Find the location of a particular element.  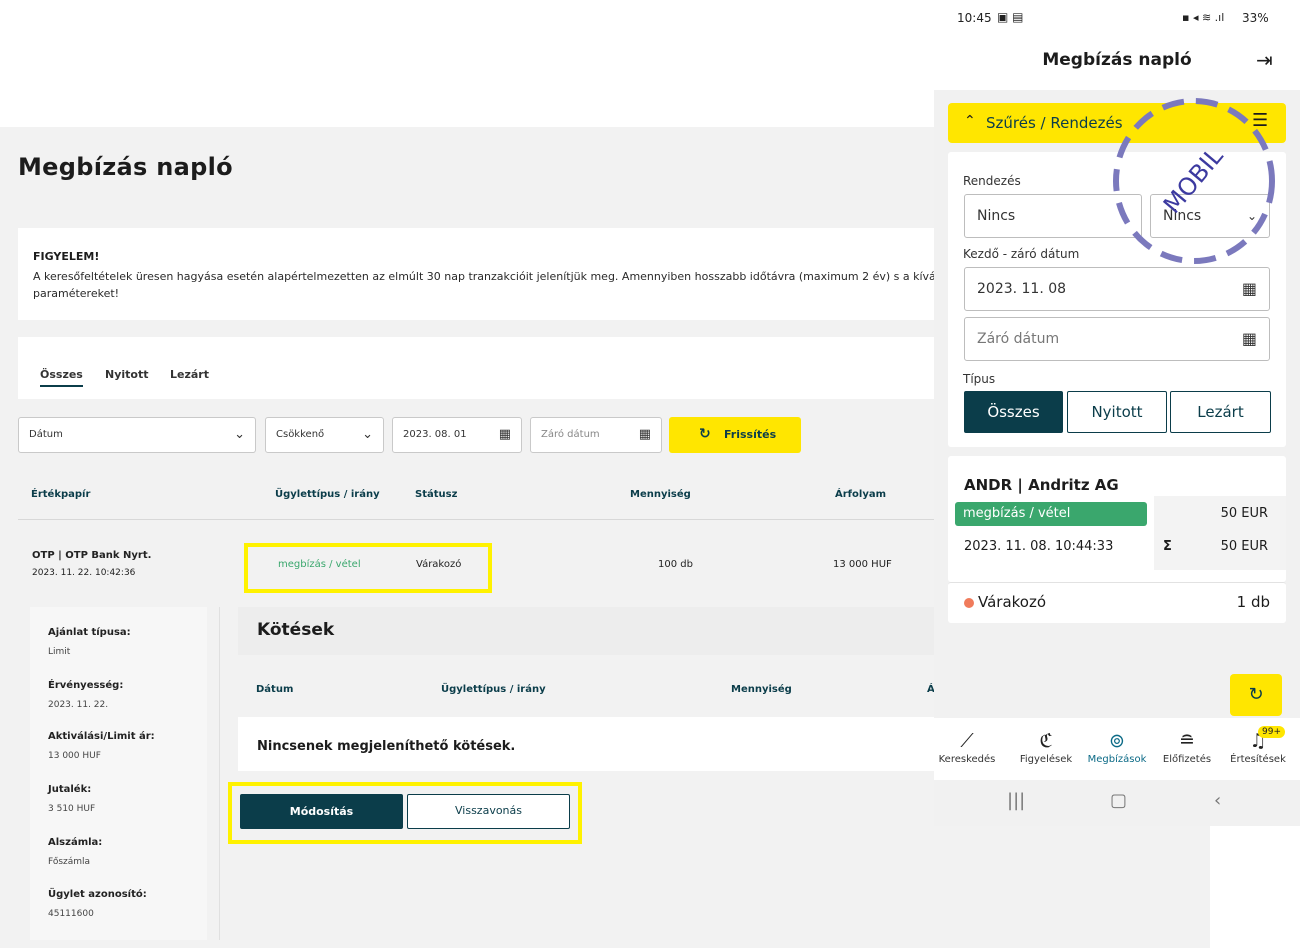

nav-megbizasok: ⊚ Megbízások is located at coordinates (1117, 746).